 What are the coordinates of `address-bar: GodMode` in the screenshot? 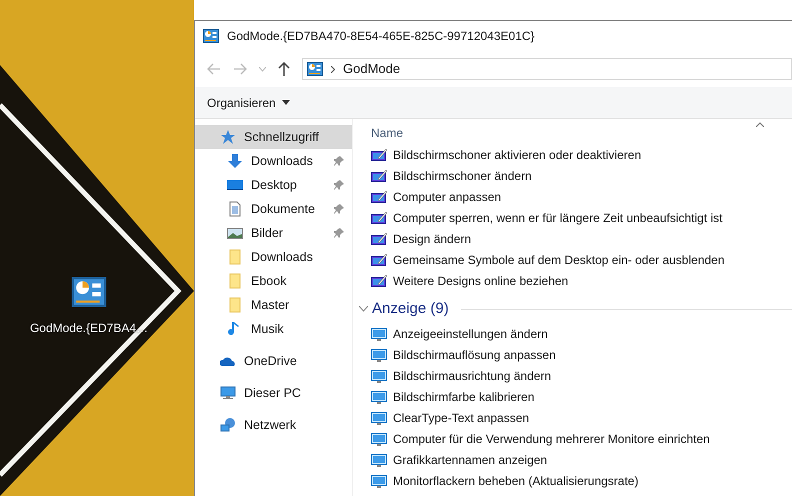 It's located at (547, 69).